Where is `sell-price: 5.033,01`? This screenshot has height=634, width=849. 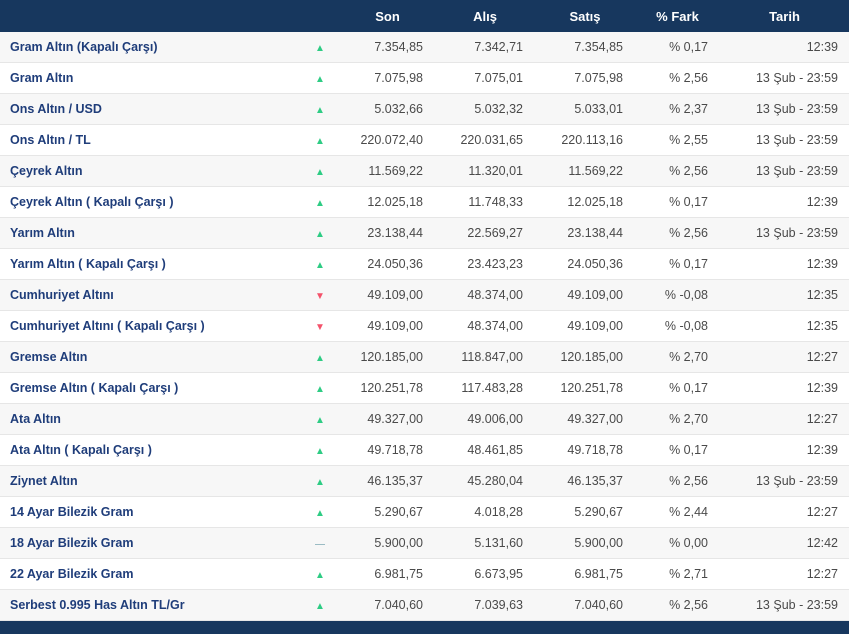
sell-price: 5.033,01 is located at coordinates (585, 109).